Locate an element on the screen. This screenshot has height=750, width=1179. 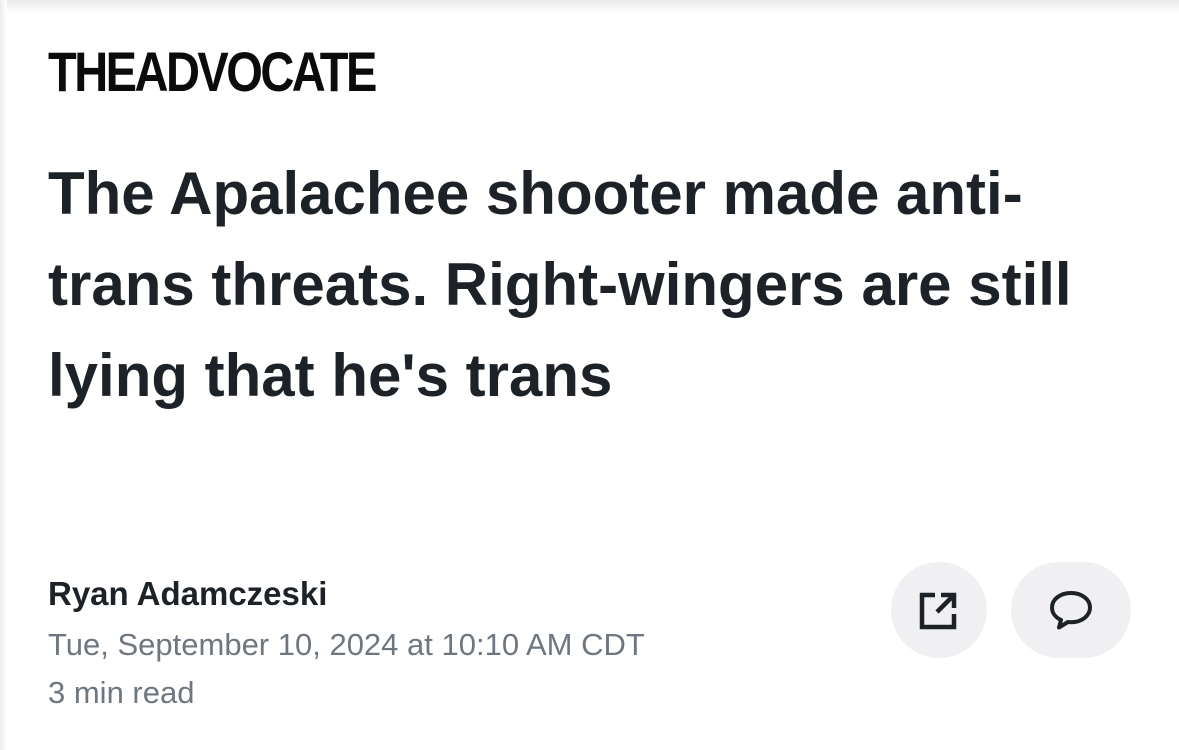
publish-timestamp: Tue, September 10, 2024 at 10:10 AM CDT is located at coordinates (346, 644).